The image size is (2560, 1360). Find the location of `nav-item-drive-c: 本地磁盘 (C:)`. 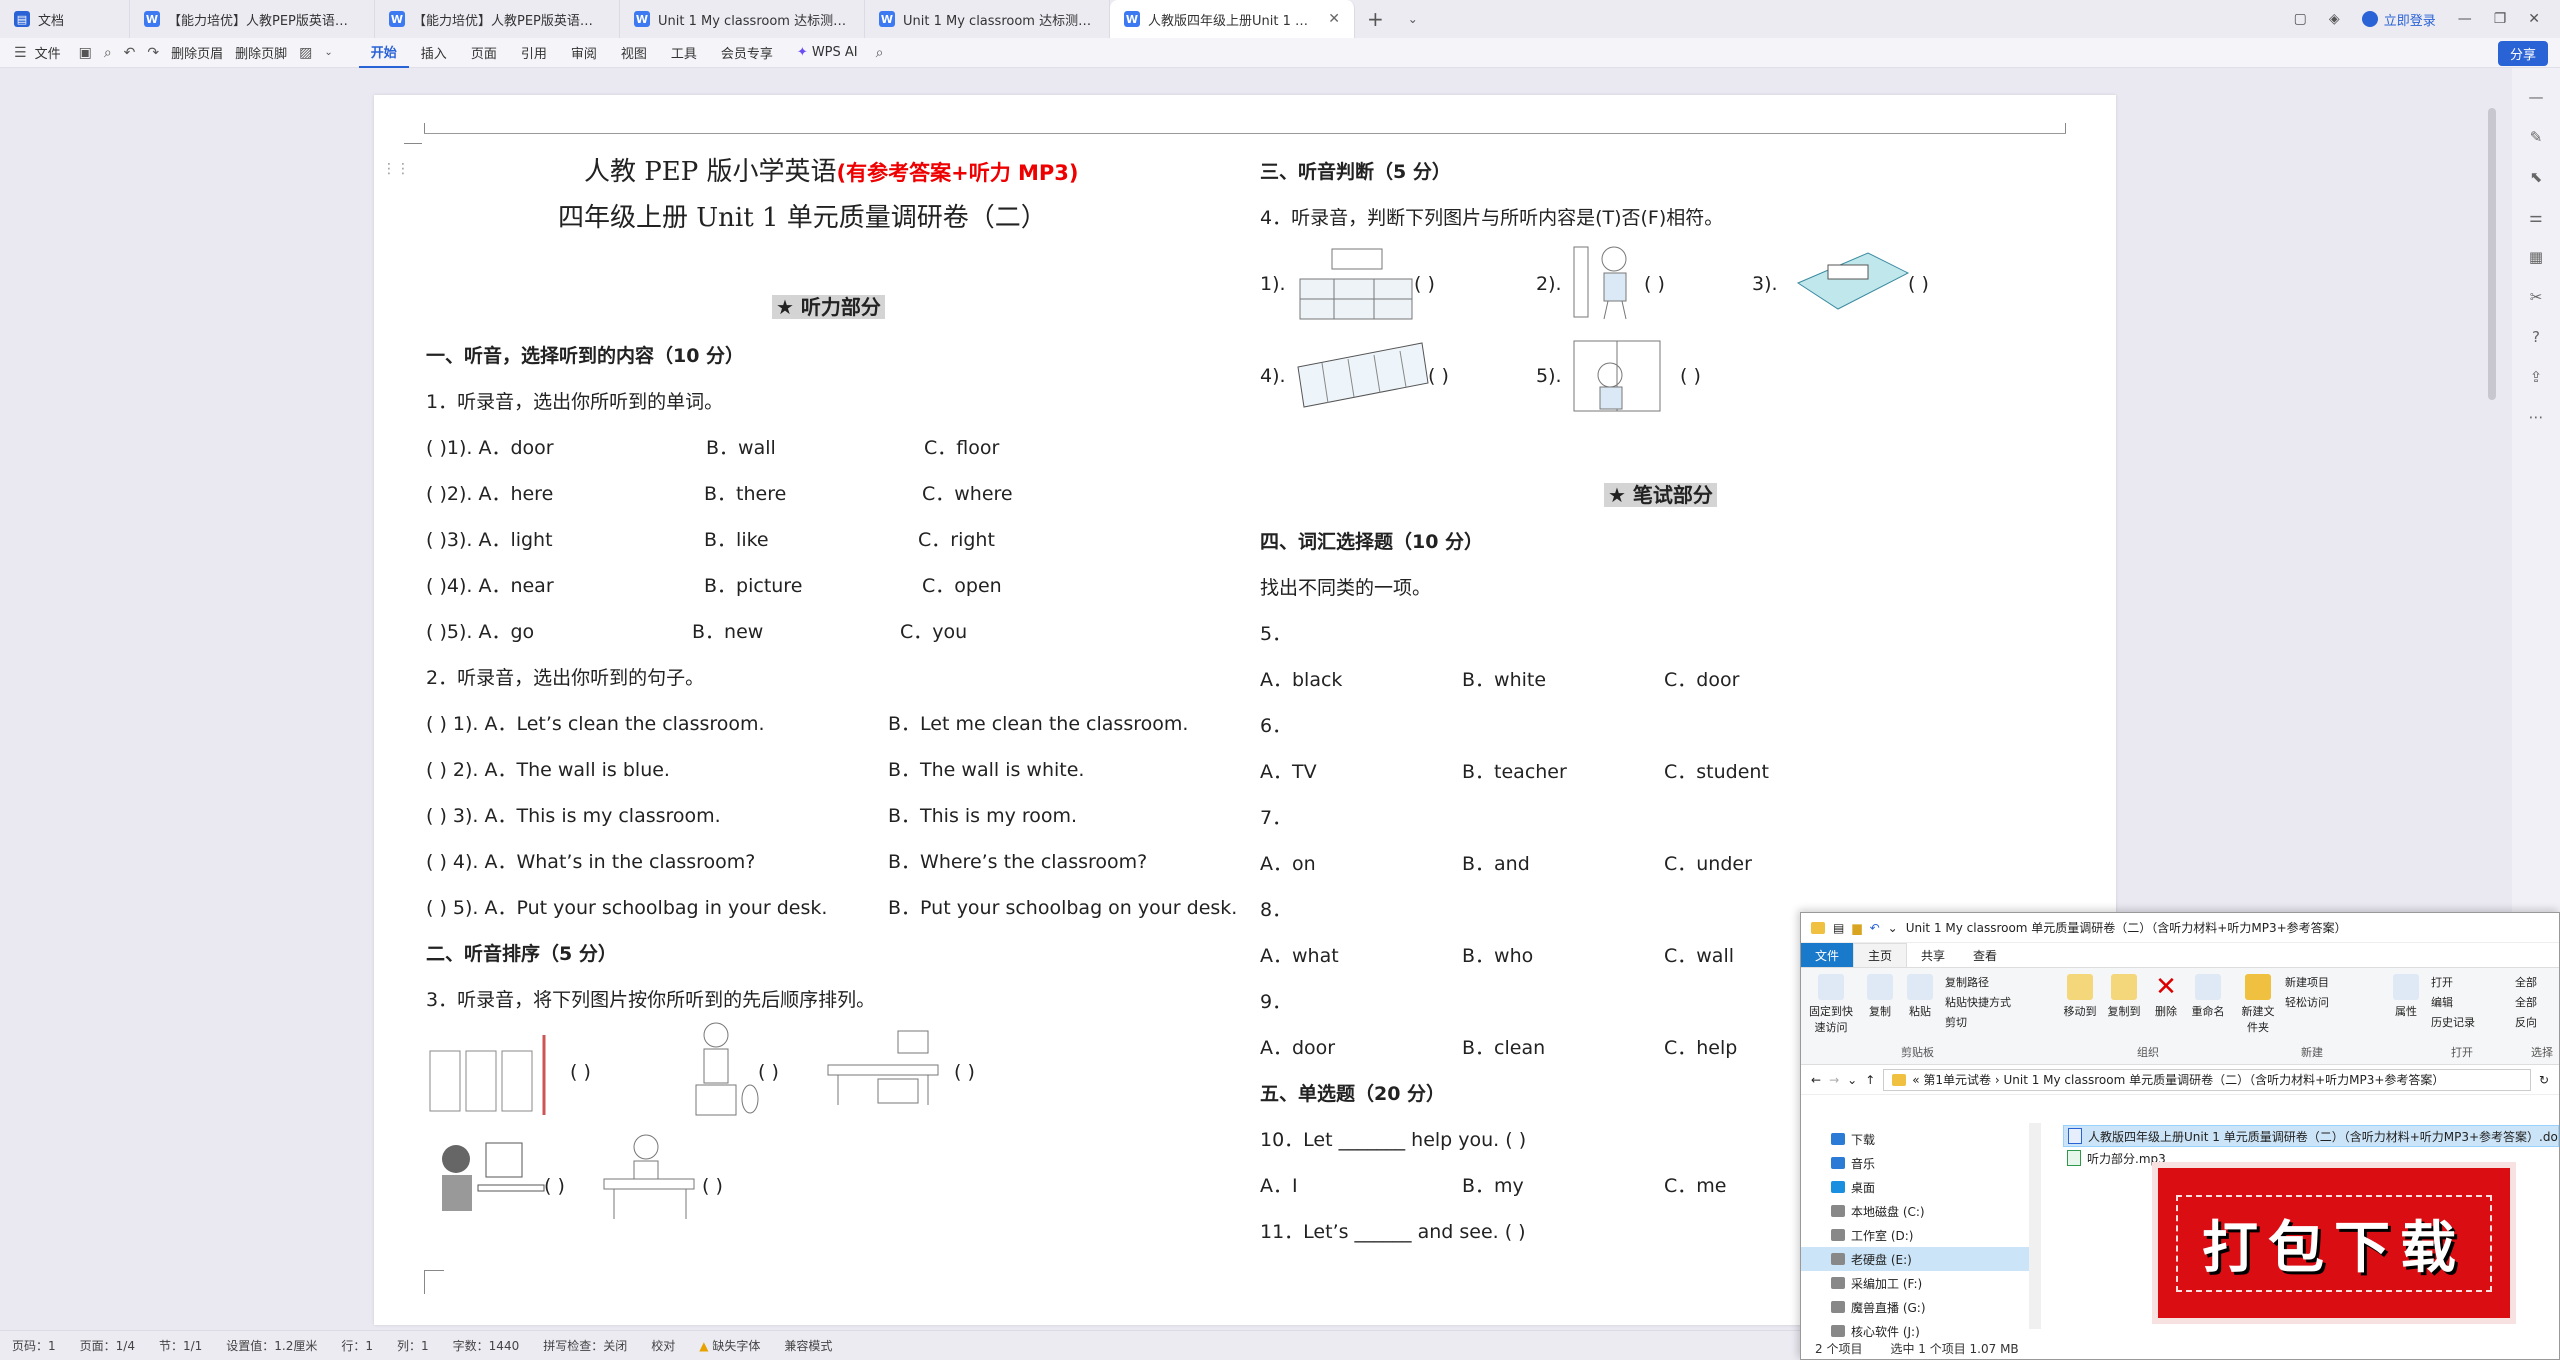

nav-item-drive-c: 本地磁盘 (C:) is located at coordinates (1915, 1211).